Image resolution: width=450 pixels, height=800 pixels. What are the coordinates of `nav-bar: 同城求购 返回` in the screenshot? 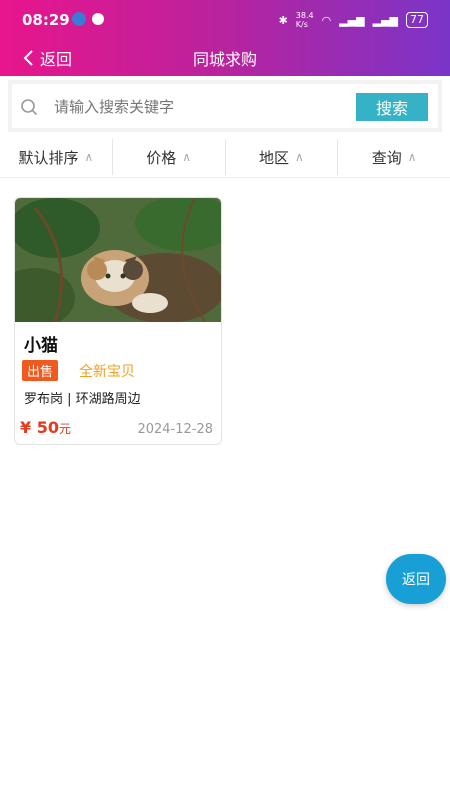 It's located at (225, 58).